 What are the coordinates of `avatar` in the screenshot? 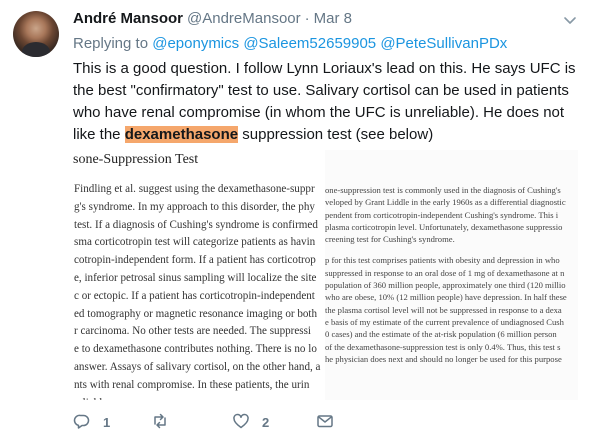 It's located at (36, 34).